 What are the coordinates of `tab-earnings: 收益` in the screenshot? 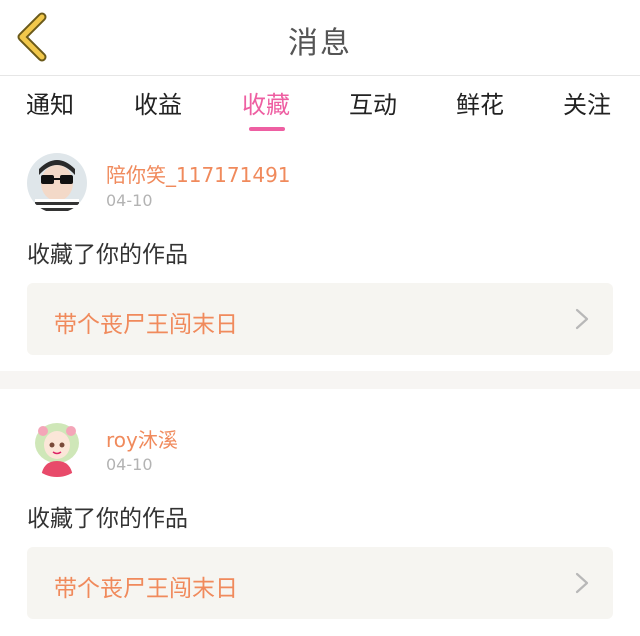 It's located at (158, 102).